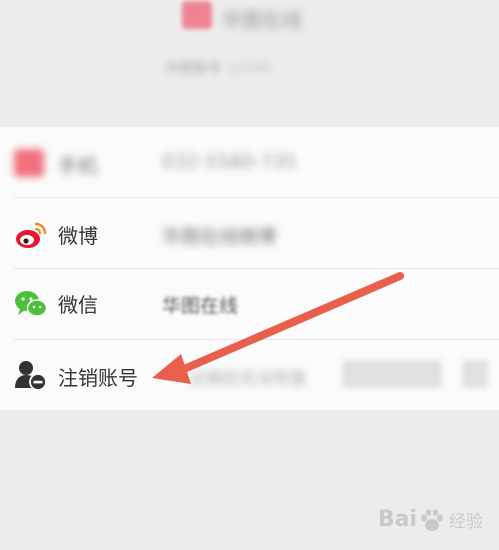 The height and width of the screenshot is (550, 499). Describe the element at coordinates (475, 374) in the screenshot. I see `chevron-right-icon` at that location.